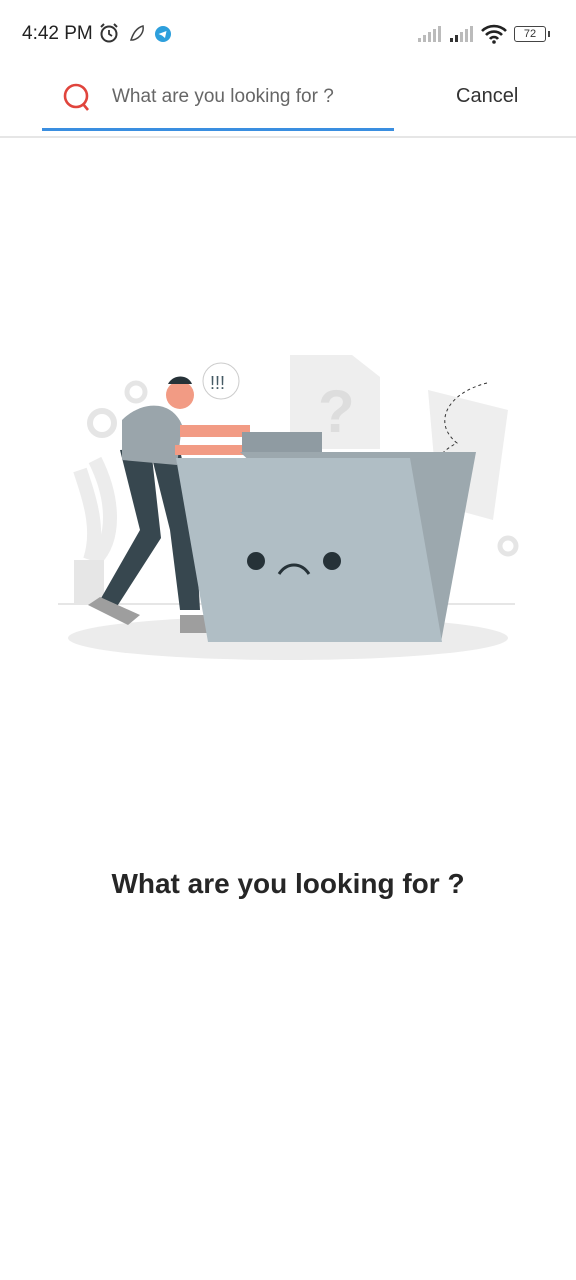 The image size is (576, 1280). What do you see at coordinates (494, 34) in the screenshot?
I see `wifi-icon` at bounding box center [494, 34].